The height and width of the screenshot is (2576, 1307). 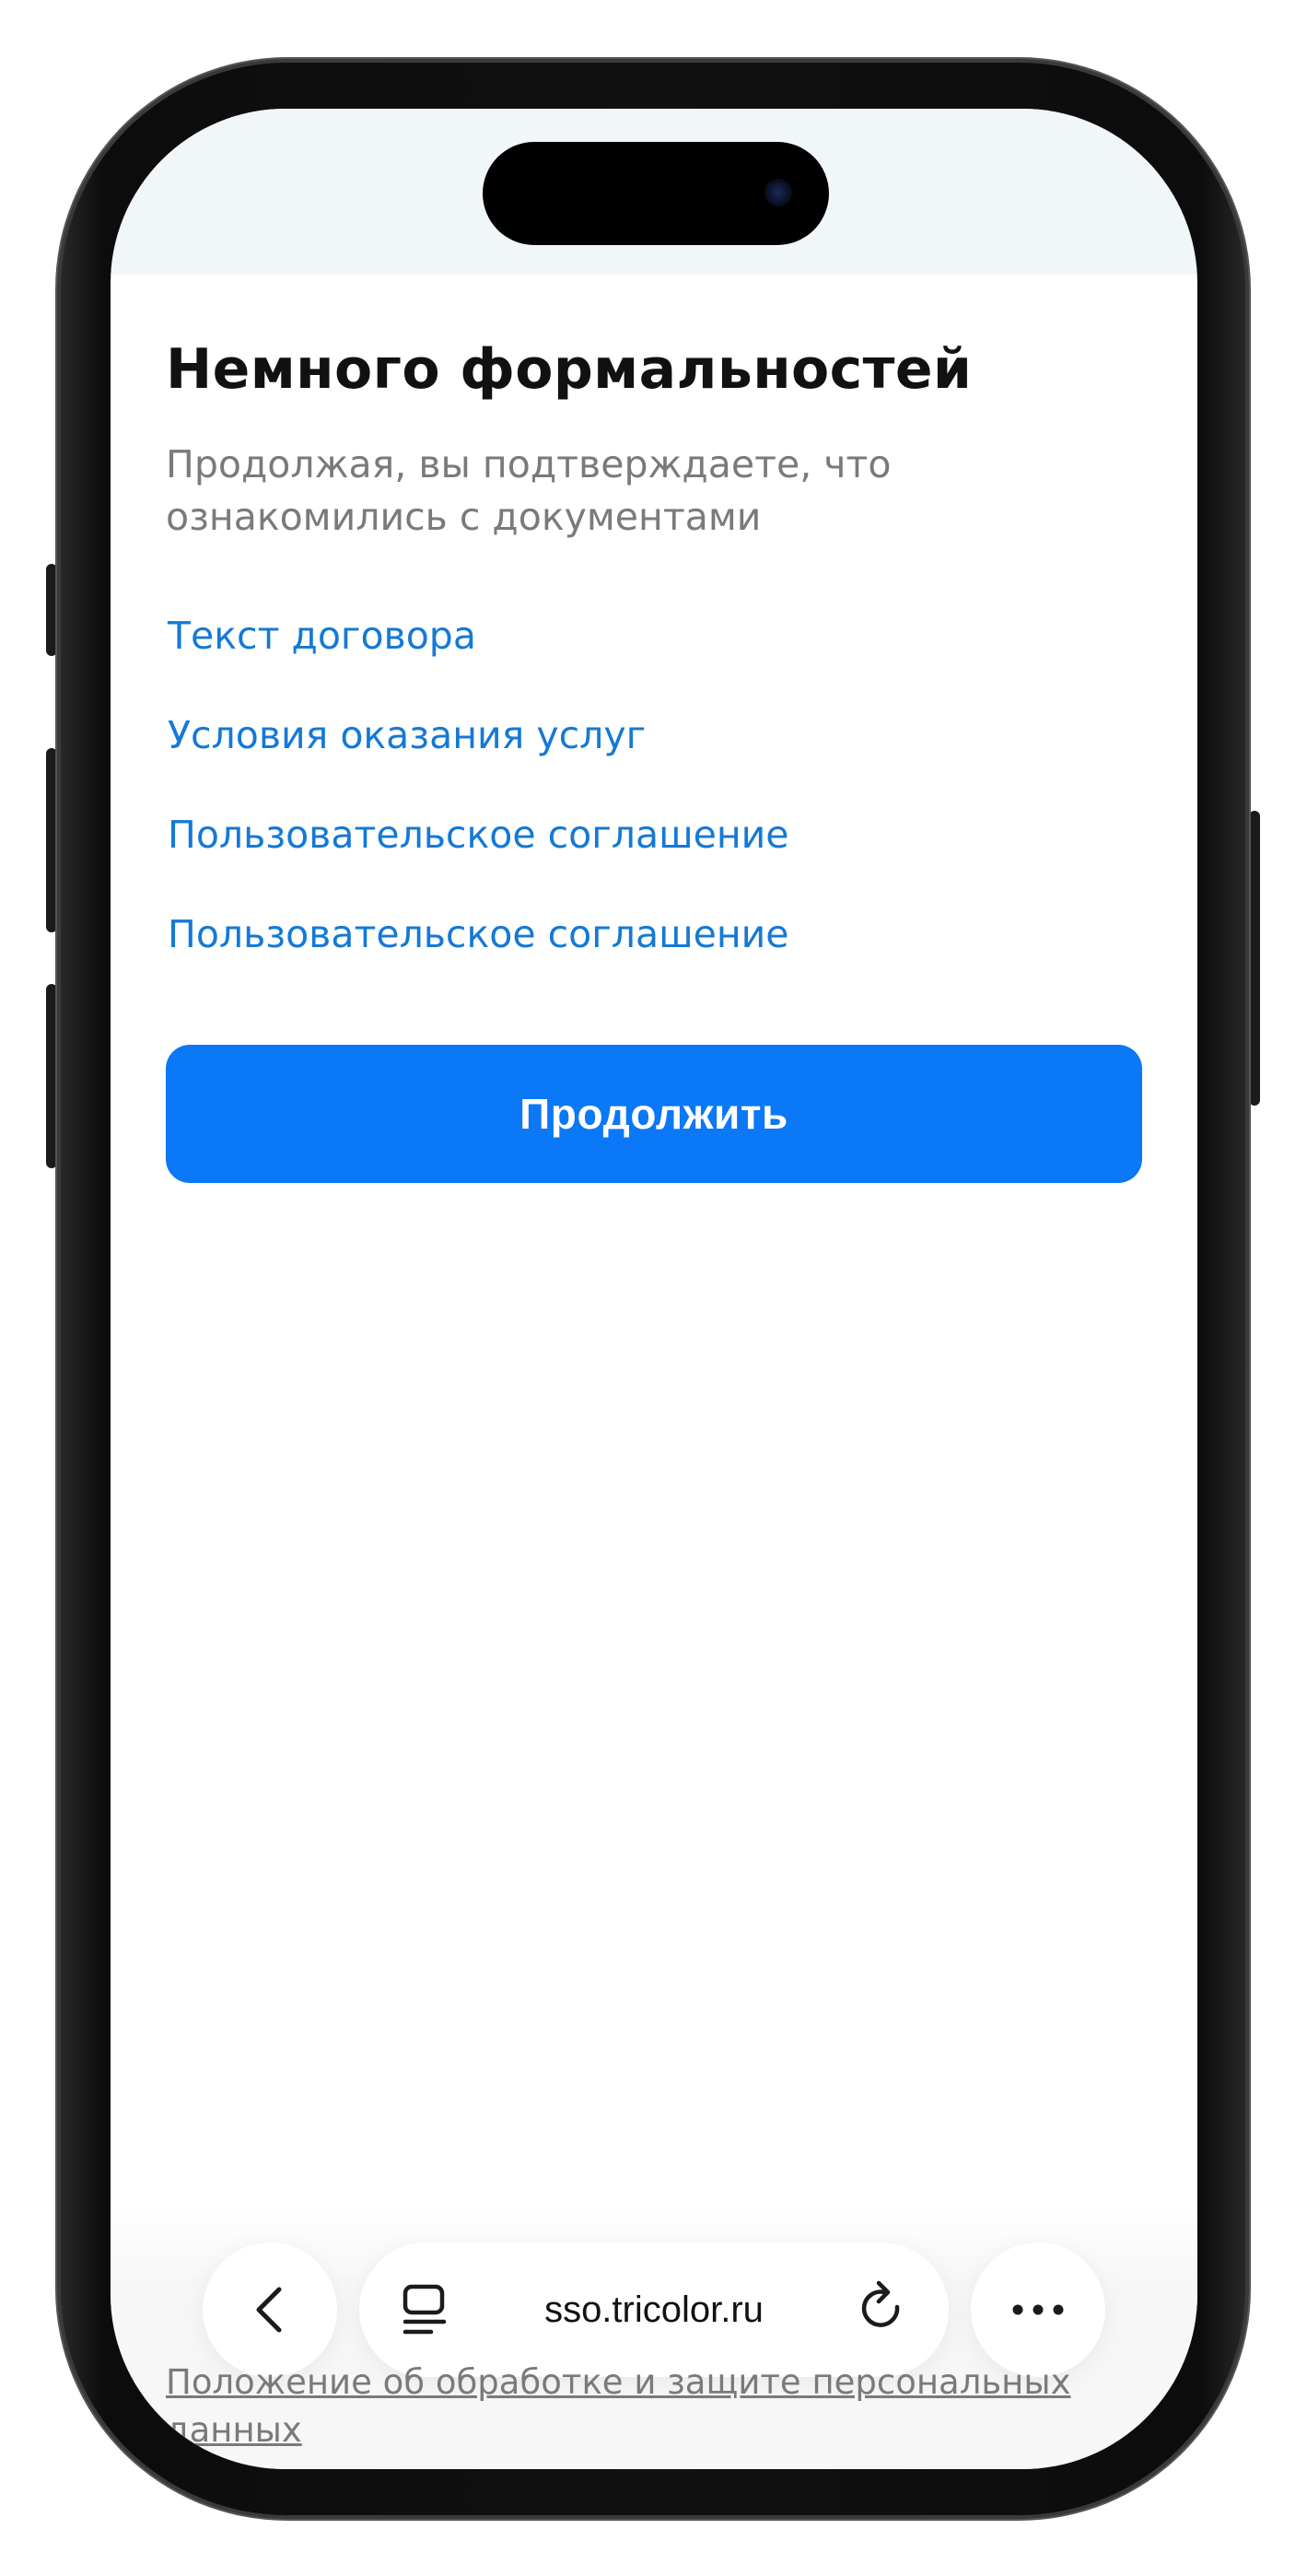 I want to click on link-service-terms: Условия оказания услуг, so click(x=407, y=735).